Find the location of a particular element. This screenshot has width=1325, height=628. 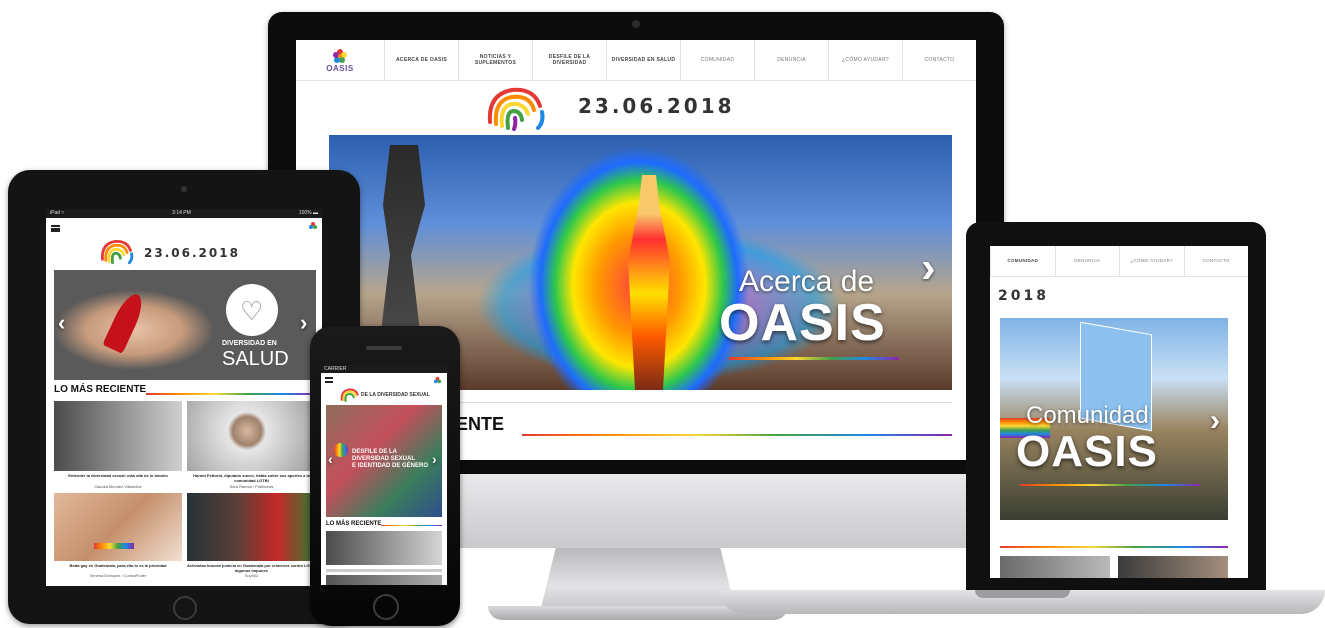

ipad-statusbar: iPad ≈ 3:14 PM 100% ▬ is located at coordinates (184, 213).